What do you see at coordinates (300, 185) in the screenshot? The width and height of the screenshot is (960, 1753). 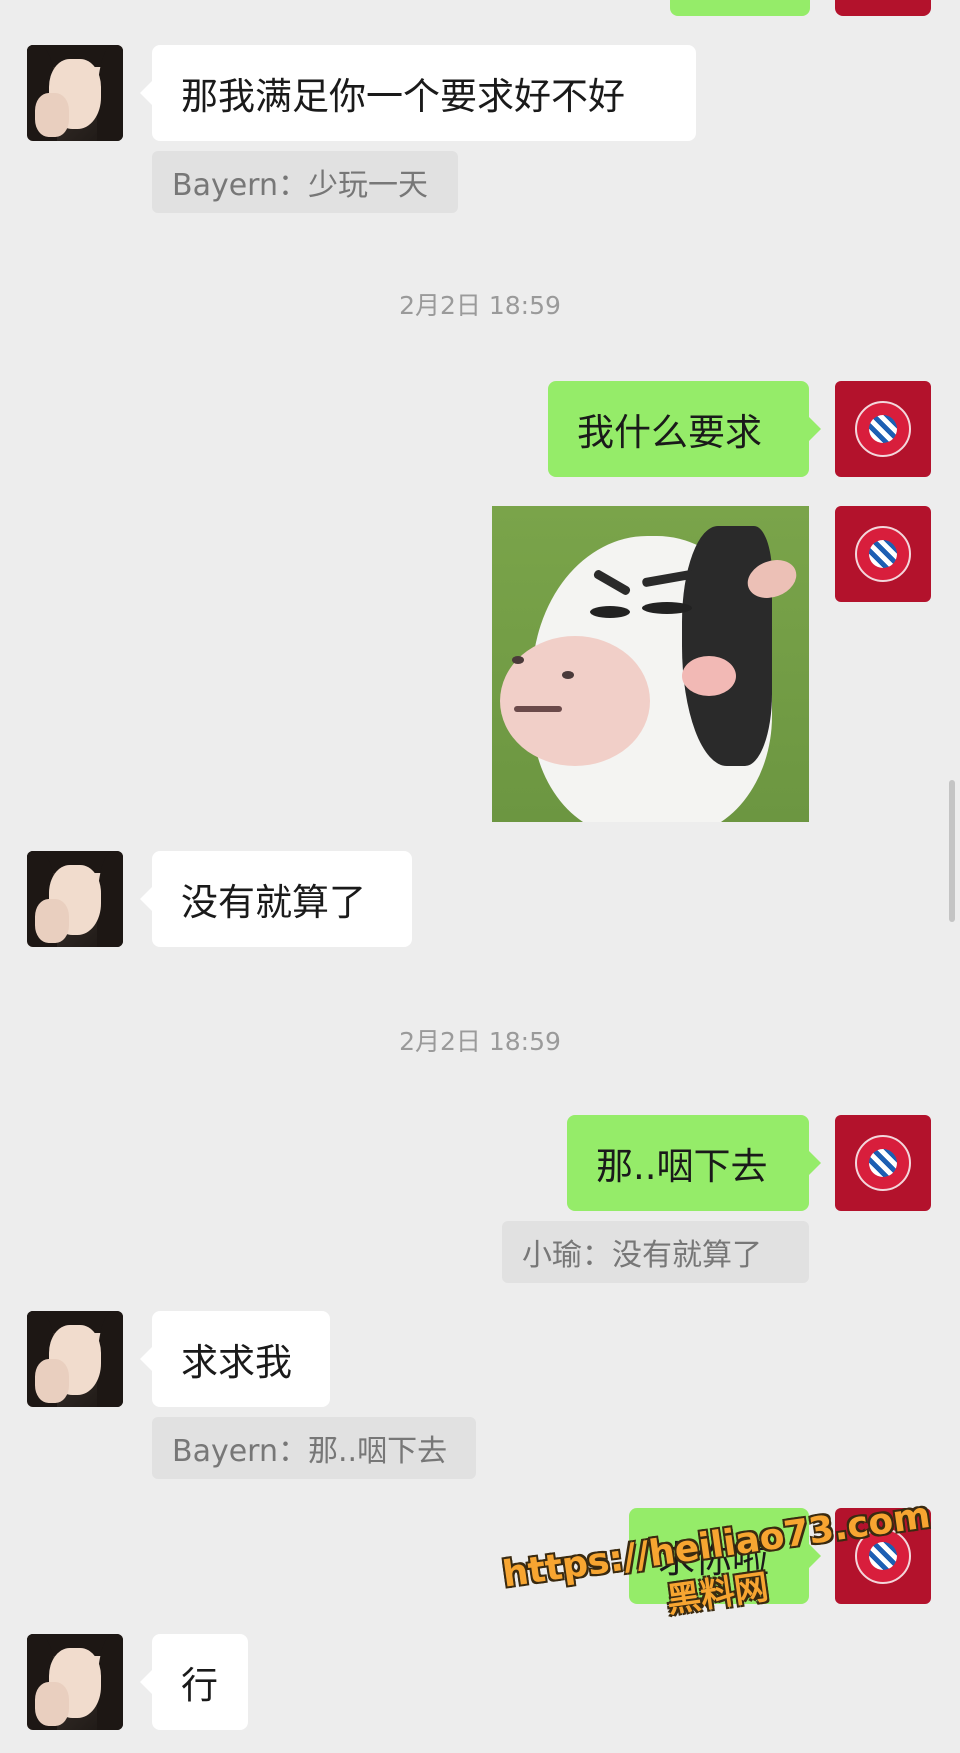 I see `quote-text: Bayern：少玩一天` at bounding box center [300, 185].